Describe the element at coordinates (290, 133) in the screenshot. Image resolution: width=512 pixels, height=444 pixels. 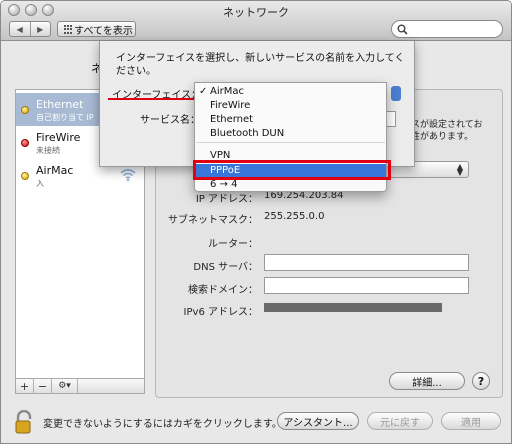
I see `menu-item-bluetooth-dun: Bluetooth DUN` at that location.